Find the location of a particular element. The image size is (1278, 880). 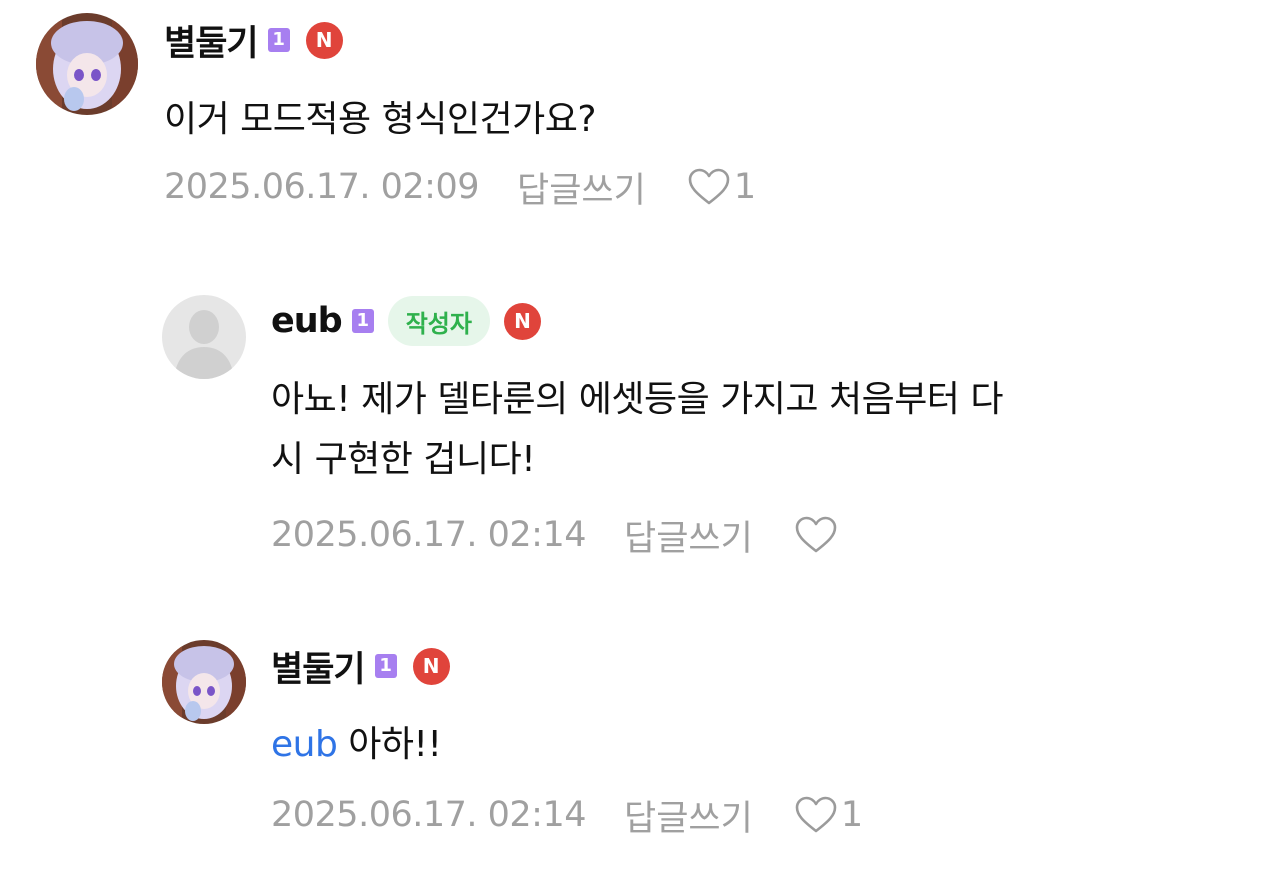

mention-link: eub is located at coordinates (304, 744).